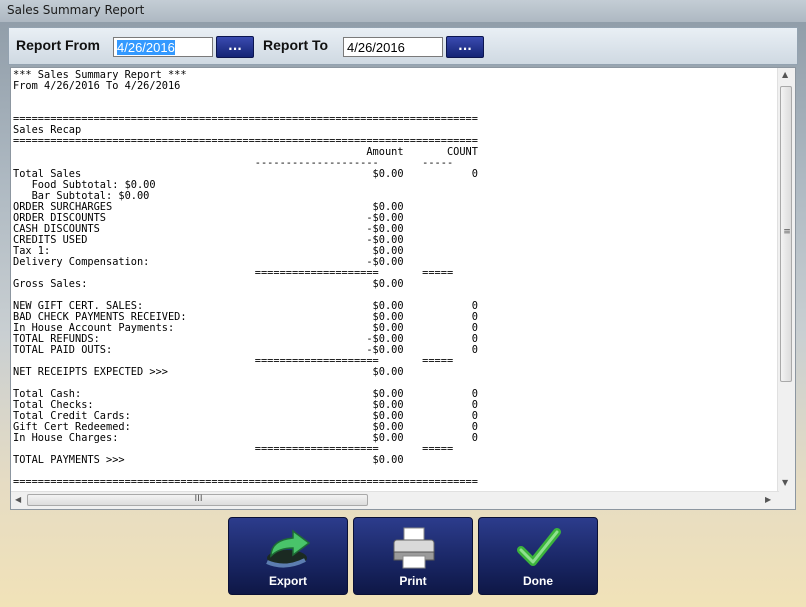 This screenshot has height=607, width=806. I want to click on print-label: Print, so click(413, 581).